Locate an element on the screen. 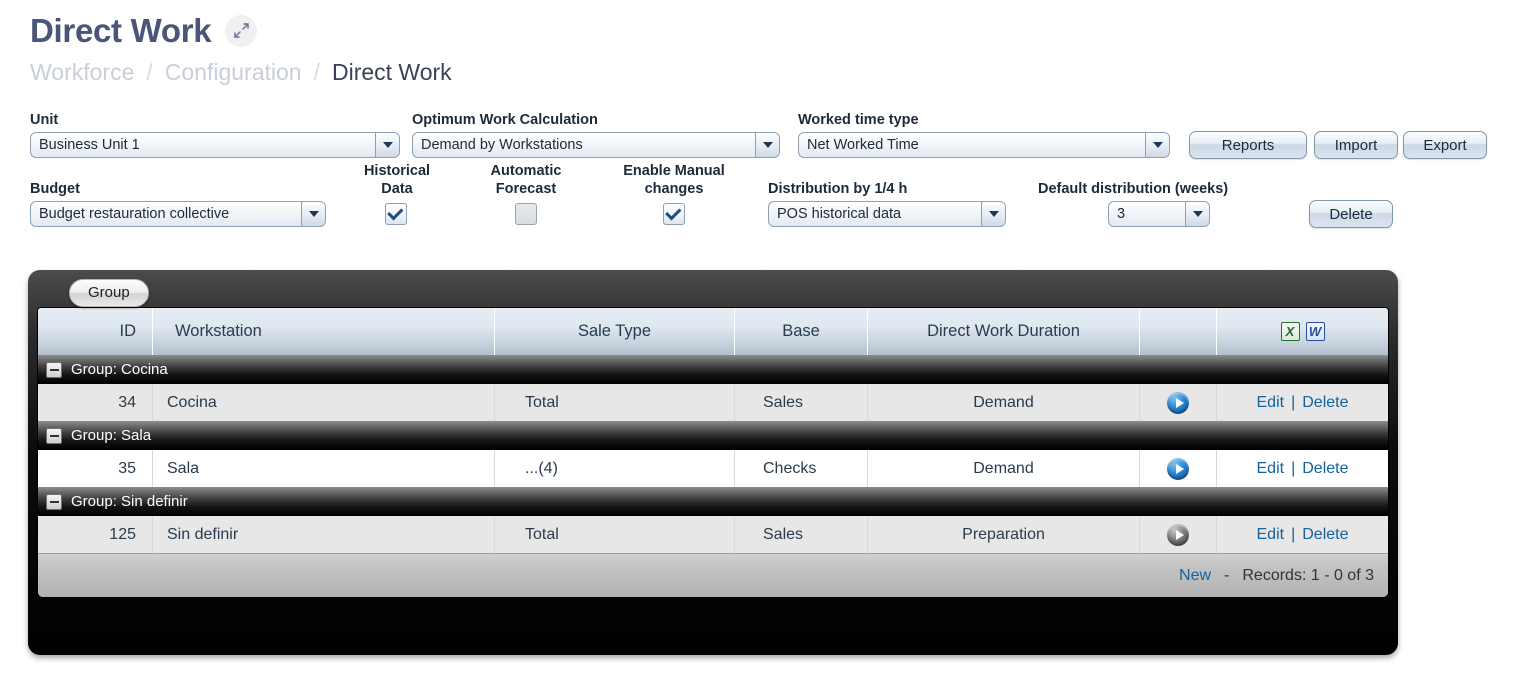 Image resolution: width=1513 pixels, height=673 pixels. cell-workstation: Cocina is located at coordinates (324, 402).